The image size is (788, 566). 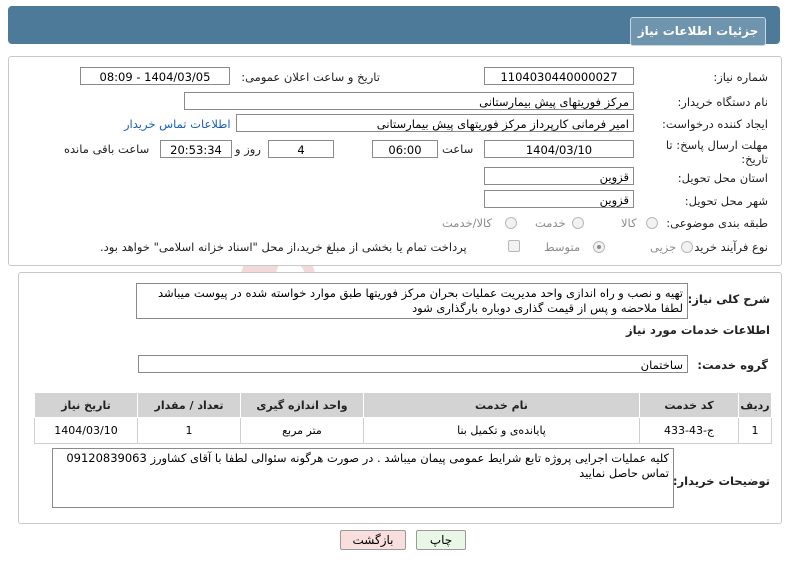 What do you see at coordinates (721, 481) in the screenshot?
I see `buyer-notes-label: توضیحات خریدار:` at bounding box center [721, 481].